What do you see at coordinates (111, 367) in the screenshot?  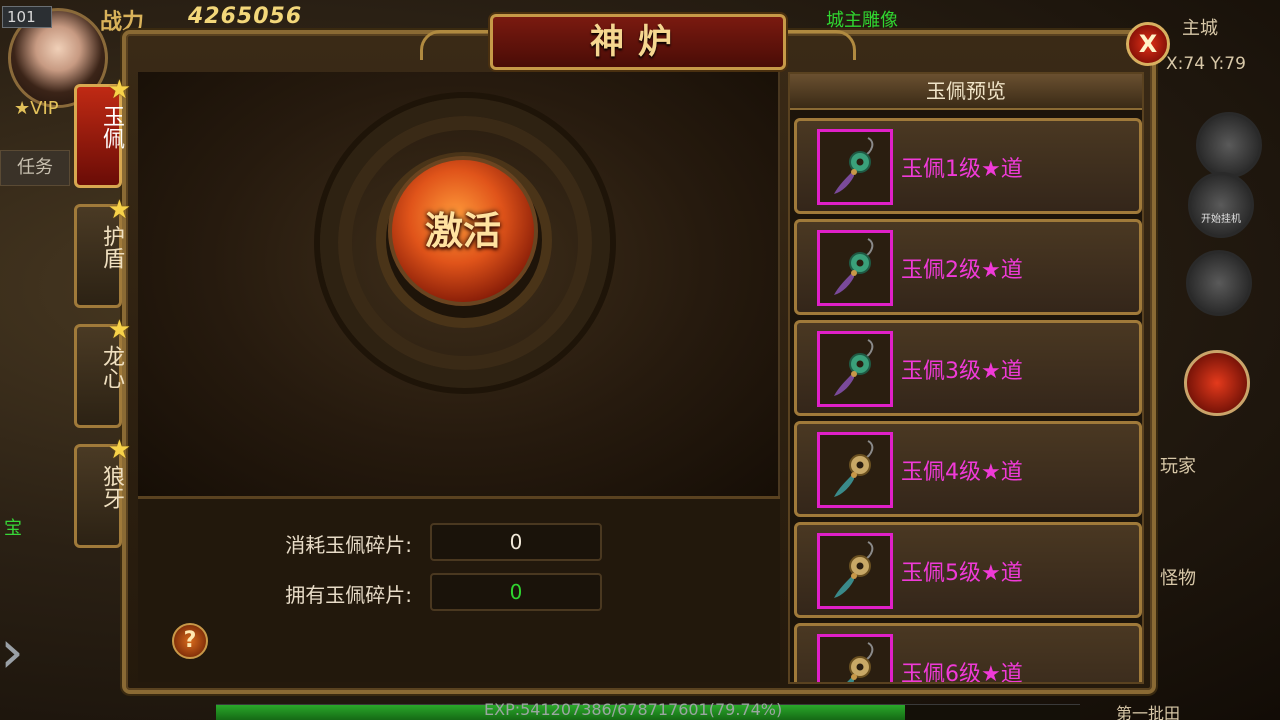 I see `tab-label: 龙心` at bounding box center [111, 367].